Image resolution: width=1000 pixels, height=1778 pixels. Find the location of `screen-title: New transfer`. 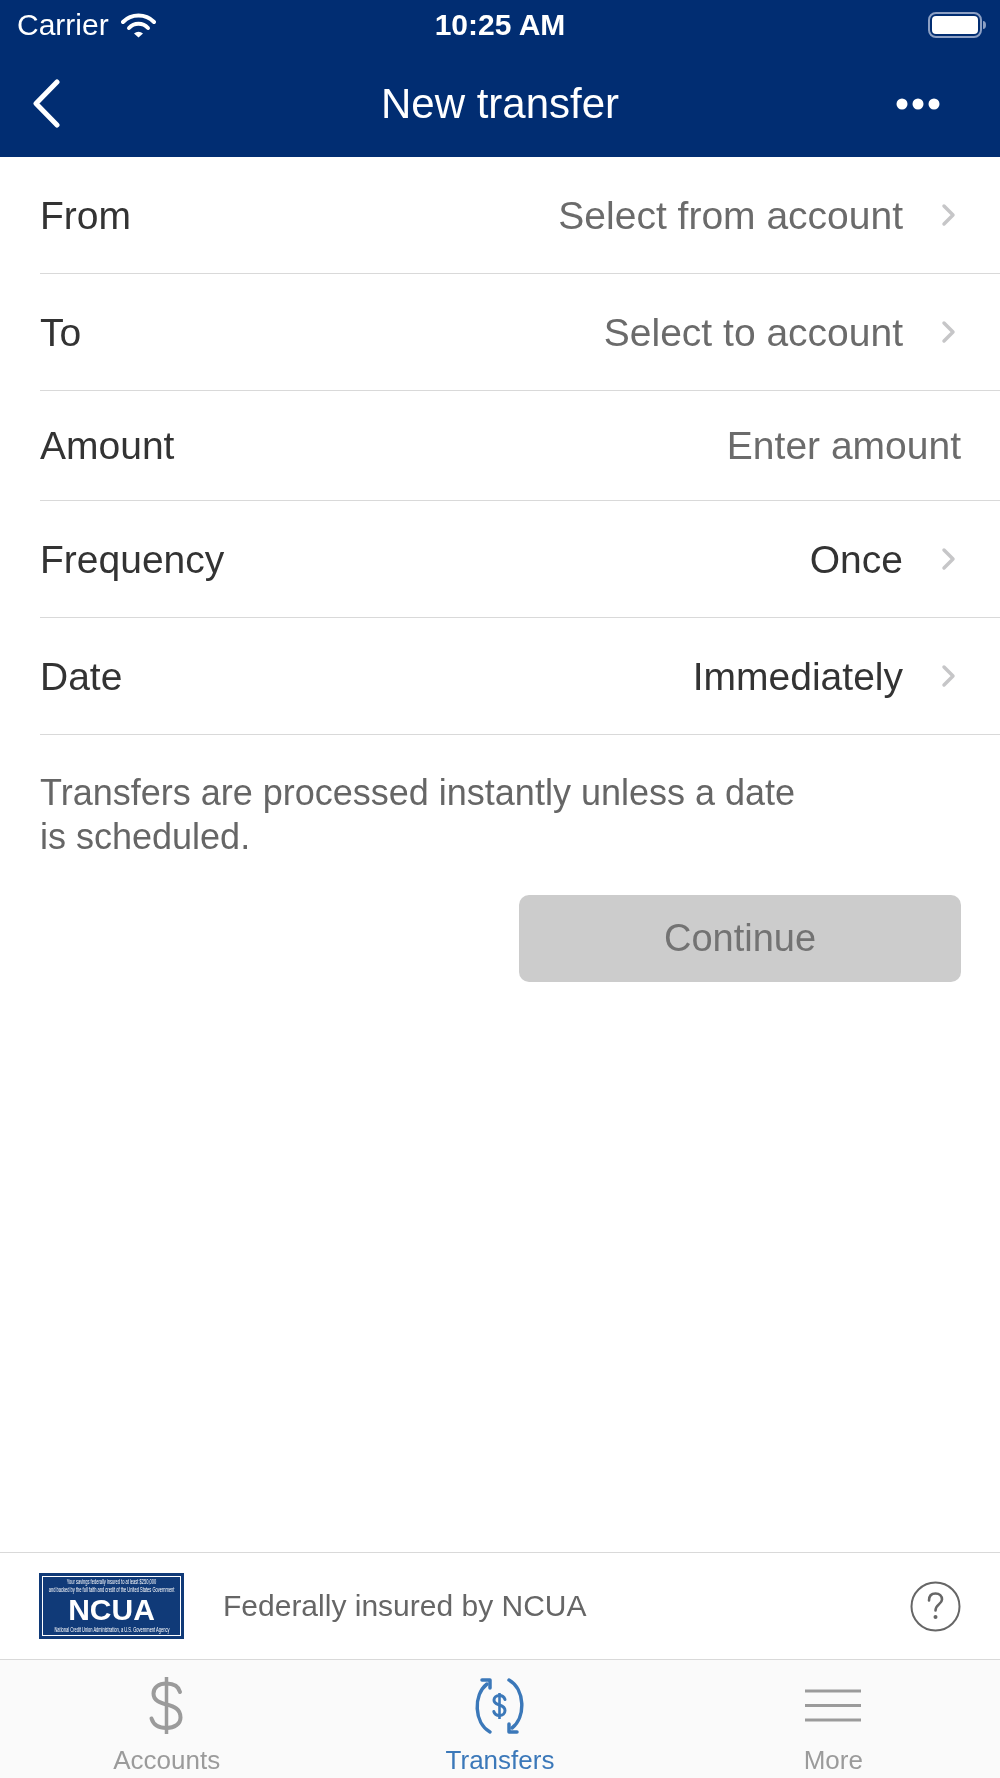

screen-title: New transfer is located at coordinates (500, 103).